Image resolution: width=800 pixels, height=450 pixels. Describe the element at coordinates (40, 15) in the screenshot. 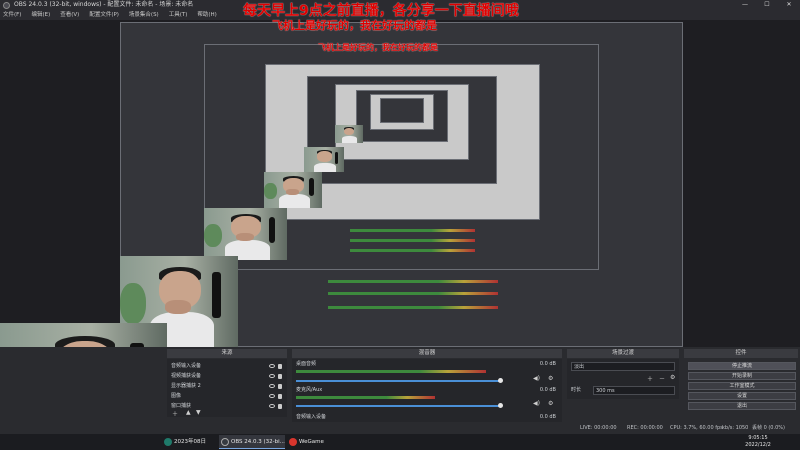

I see `menu-edit: 编辑(E)` at that location.